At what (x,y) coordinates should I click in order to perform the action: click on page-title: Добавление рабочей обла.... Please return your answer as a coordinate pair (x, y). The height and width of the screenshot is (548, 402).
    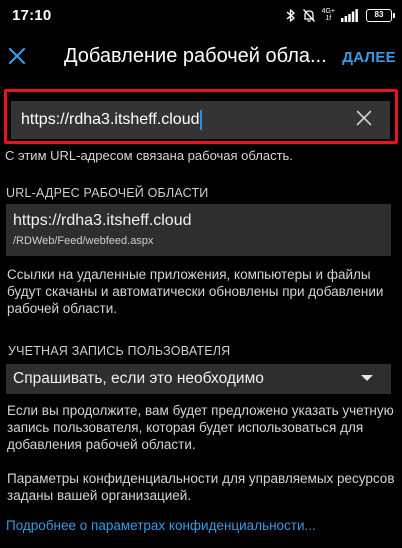
    Looking at the image, I should click on (195, 56).